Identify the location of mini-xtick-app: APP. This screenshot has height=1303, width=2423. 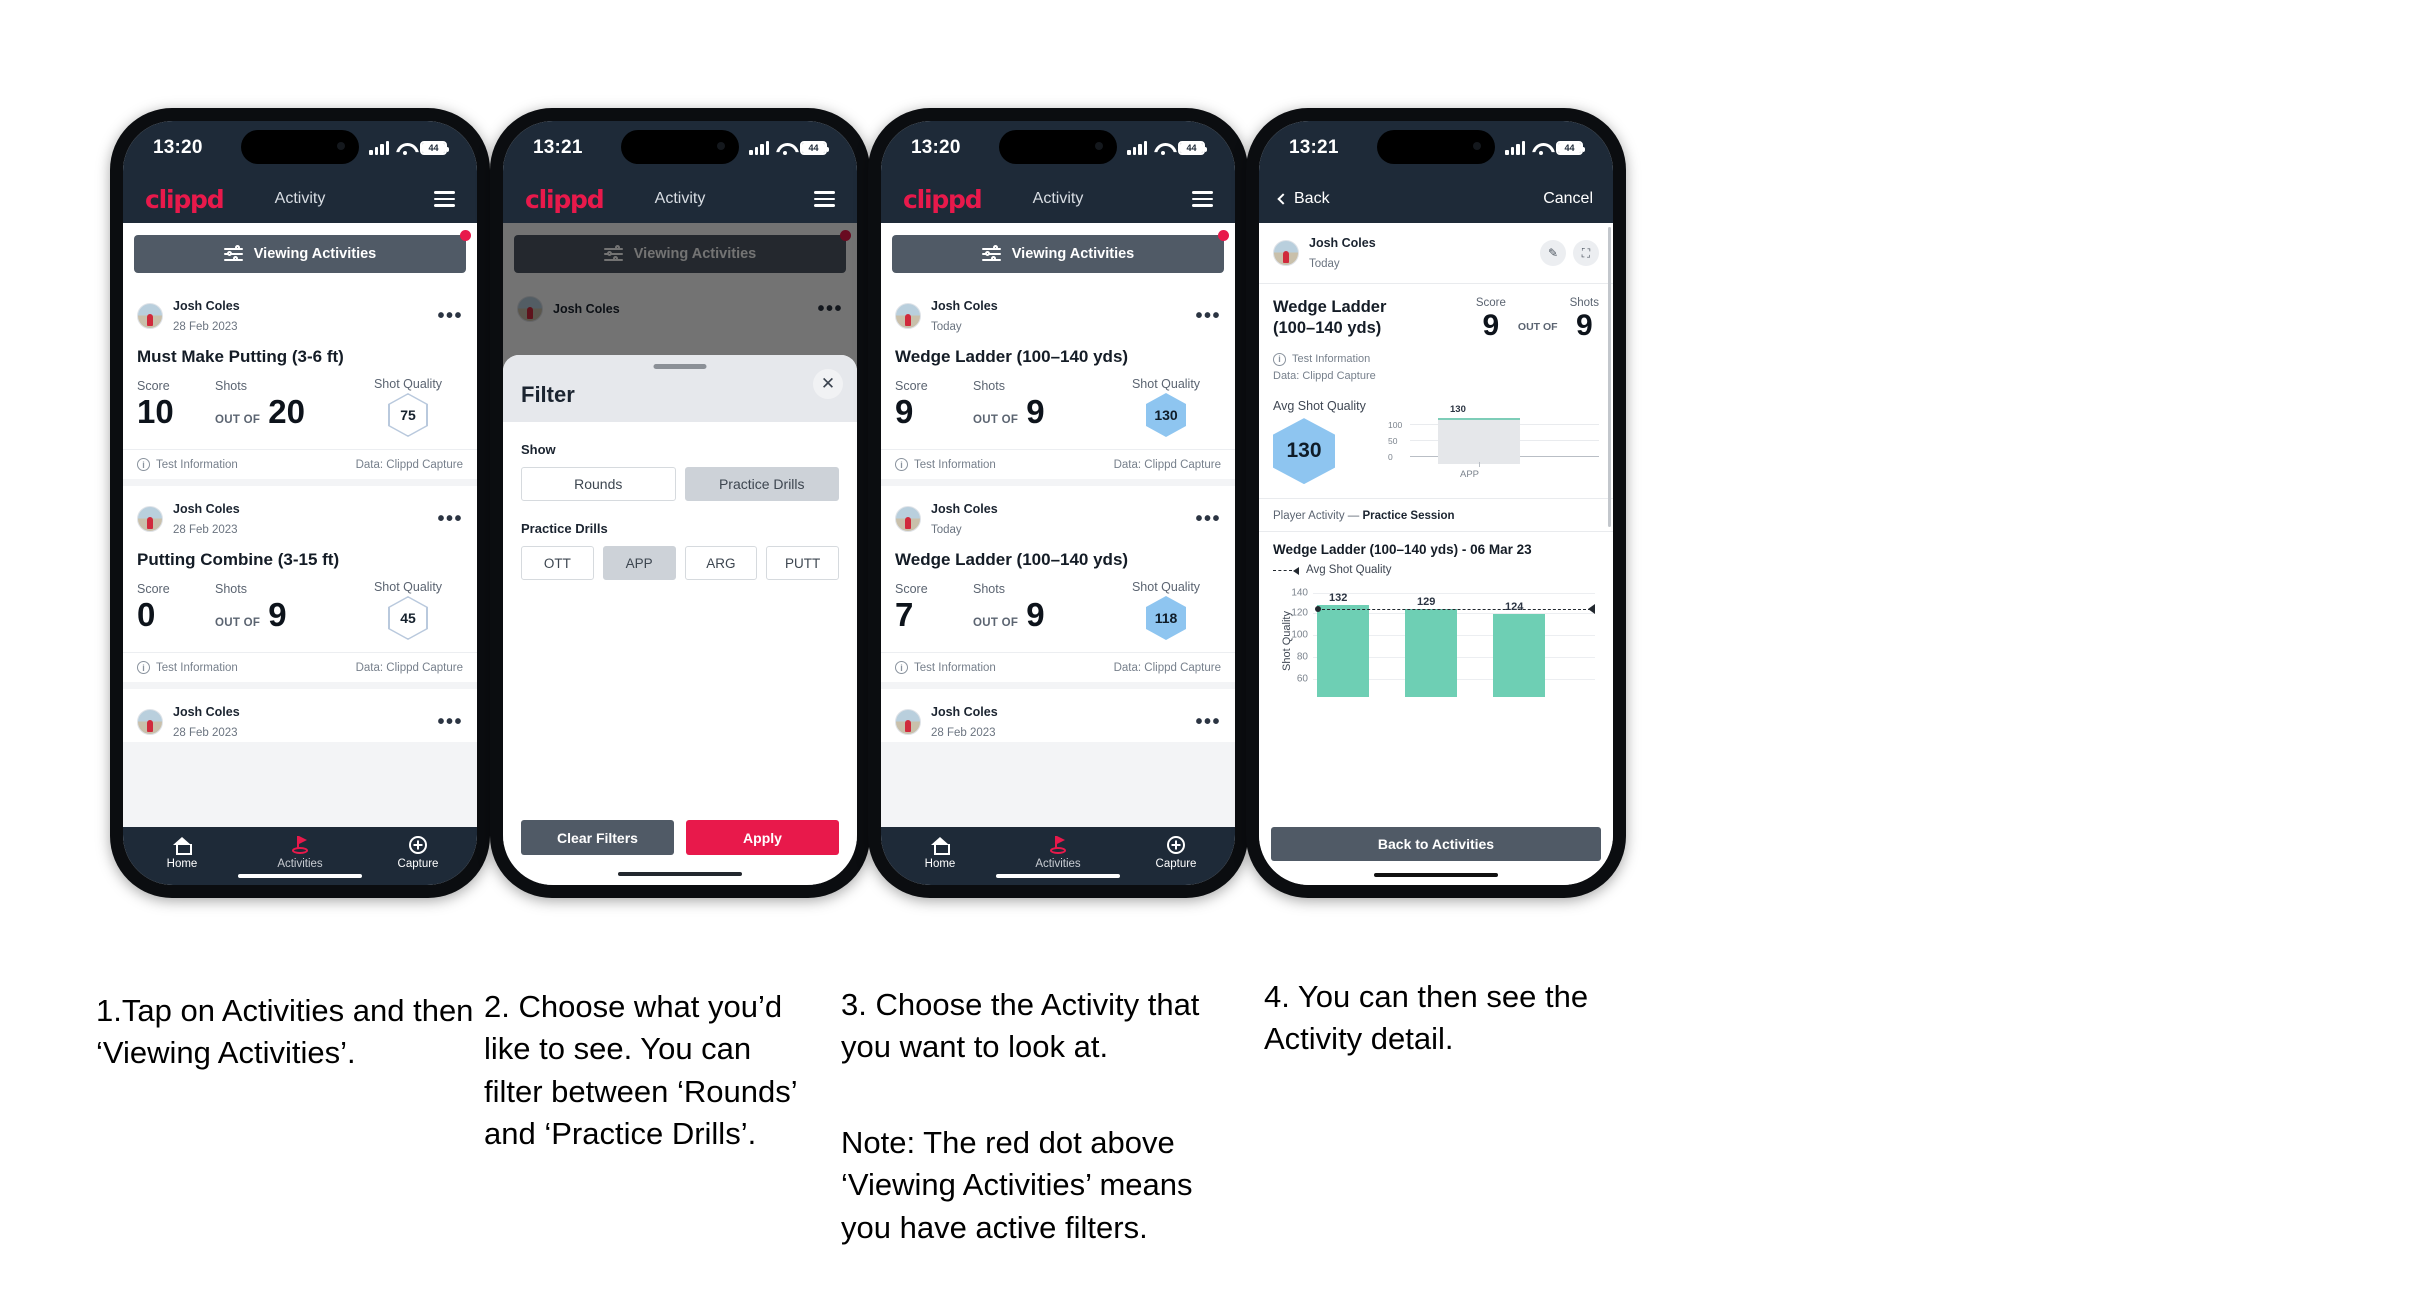
(1470, 474).